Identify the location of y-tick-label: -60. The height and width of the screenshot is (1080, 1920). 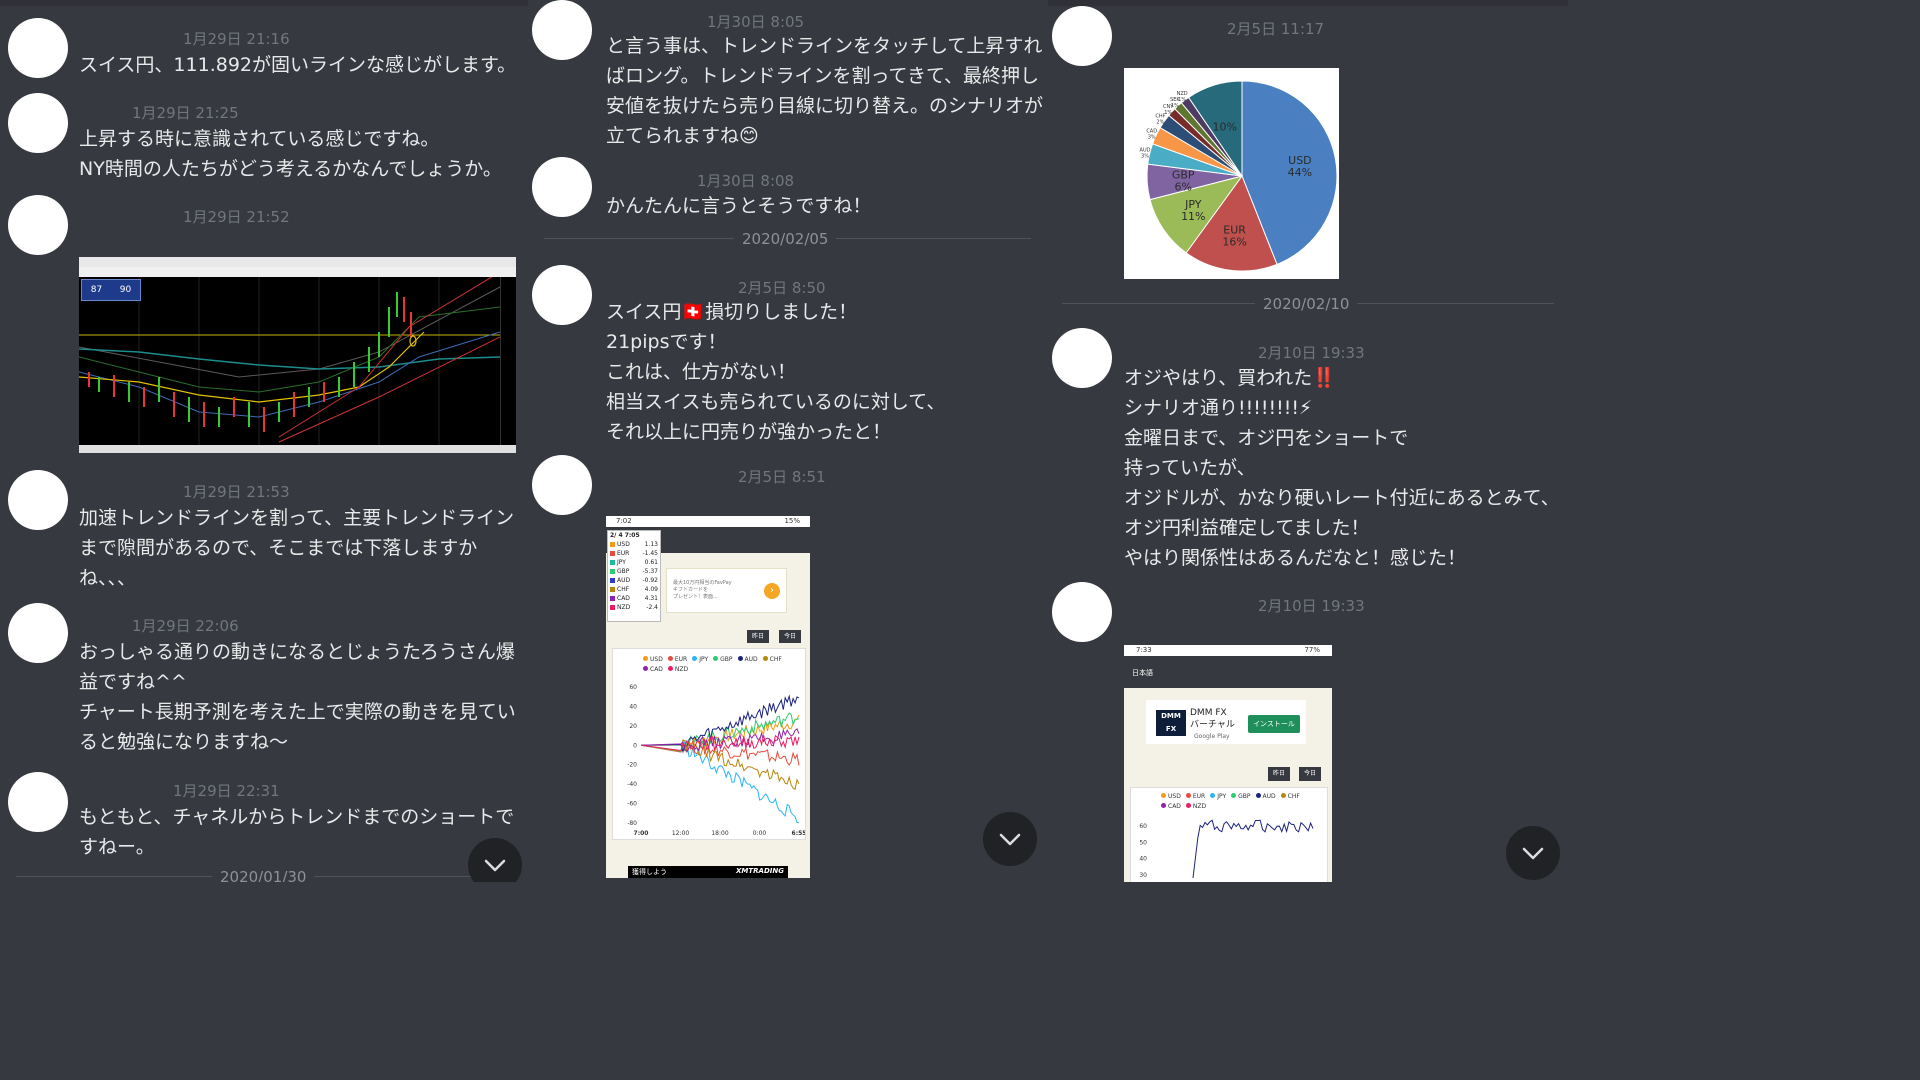
(632, 804).